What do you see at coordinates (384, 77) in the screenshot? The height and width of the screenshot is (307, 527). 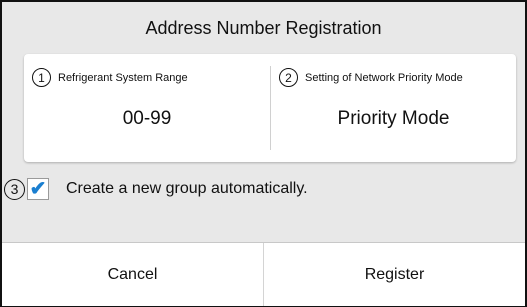 I see `setting-label: Setting of Network Priority Mode` at bounding box center [384, 77].